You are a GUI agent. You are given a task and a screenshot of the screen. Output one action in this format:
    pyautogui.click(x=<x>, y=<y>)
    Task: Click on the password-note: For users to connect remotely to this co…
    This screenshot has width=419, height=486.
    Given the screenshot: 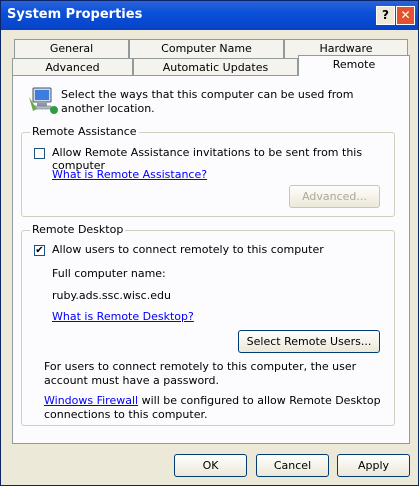 What is the action you would take?
    pyautogui.click(x=200, y=373)
    